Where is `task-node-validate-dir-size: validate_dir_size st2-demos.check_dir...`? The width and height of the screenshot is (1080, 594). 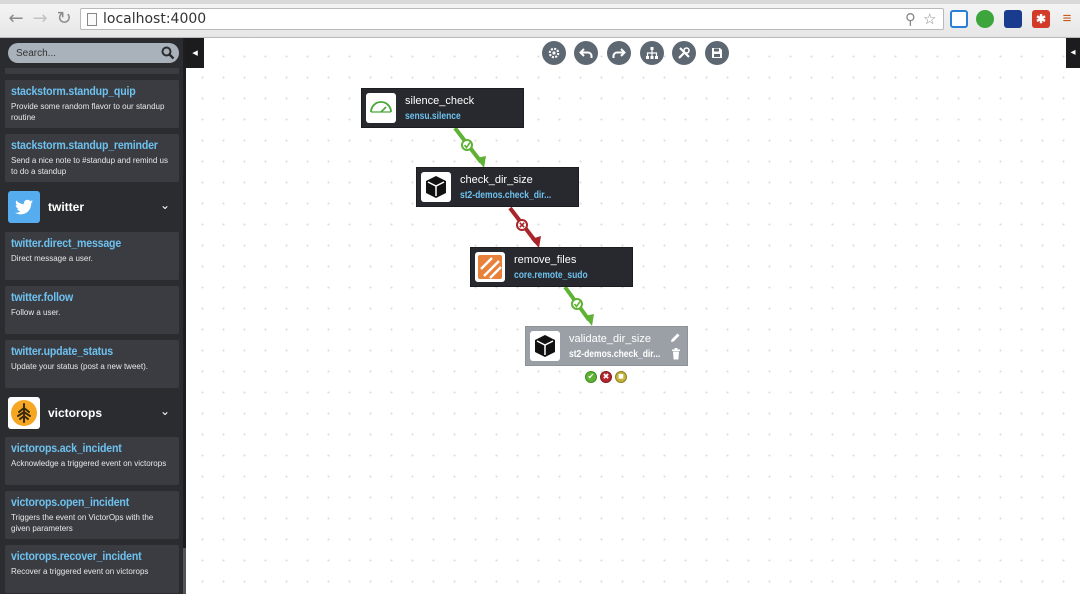
task-node-validate-dir-size: validate_dir_size st2-demos.check_dir... is located at coordinates (606, 346).